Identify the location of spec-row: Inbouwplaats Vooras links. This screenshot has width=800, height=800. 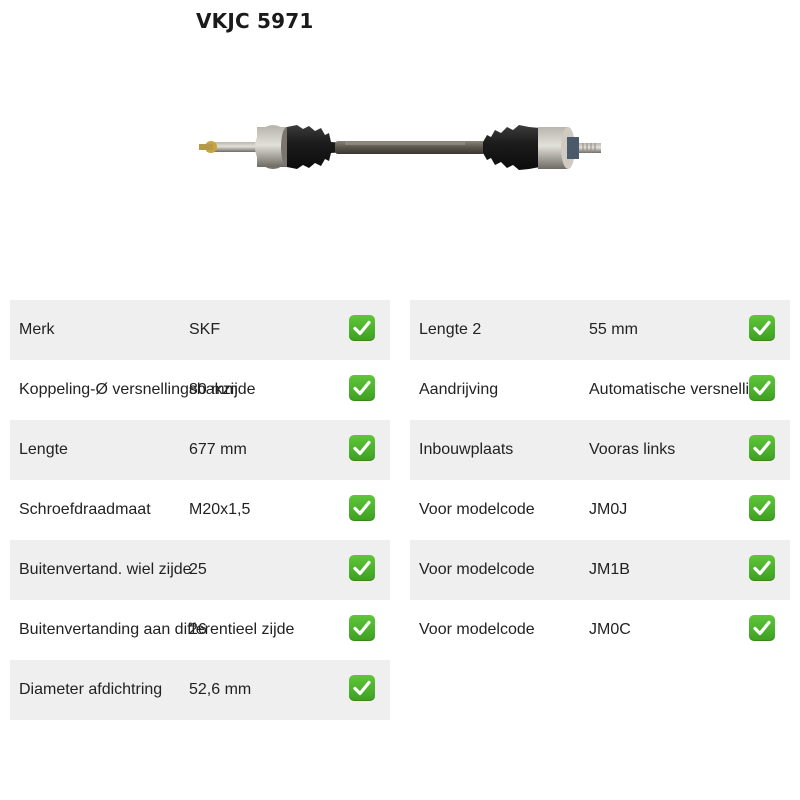
(600, 450).